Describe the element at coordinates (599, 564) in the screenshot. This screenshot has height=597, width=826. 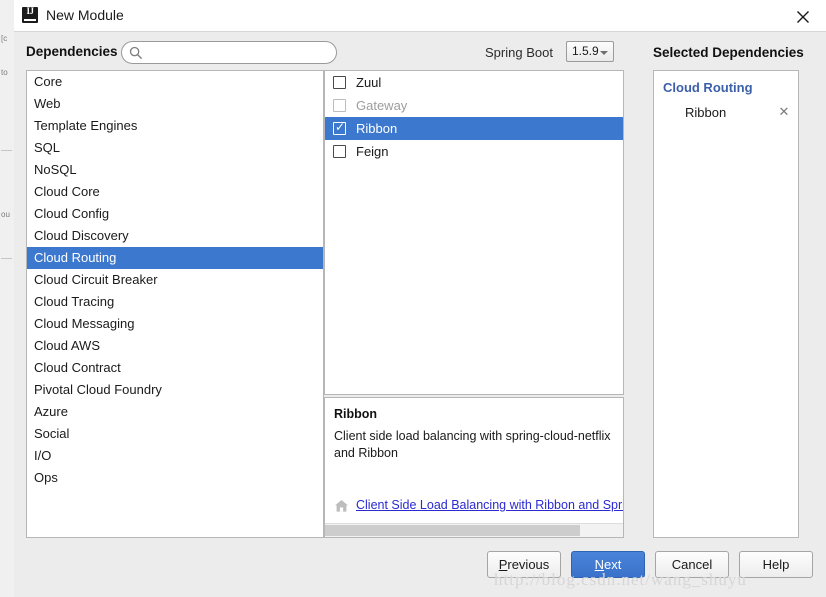
I see `next-button-mnemonic: N` at that location.